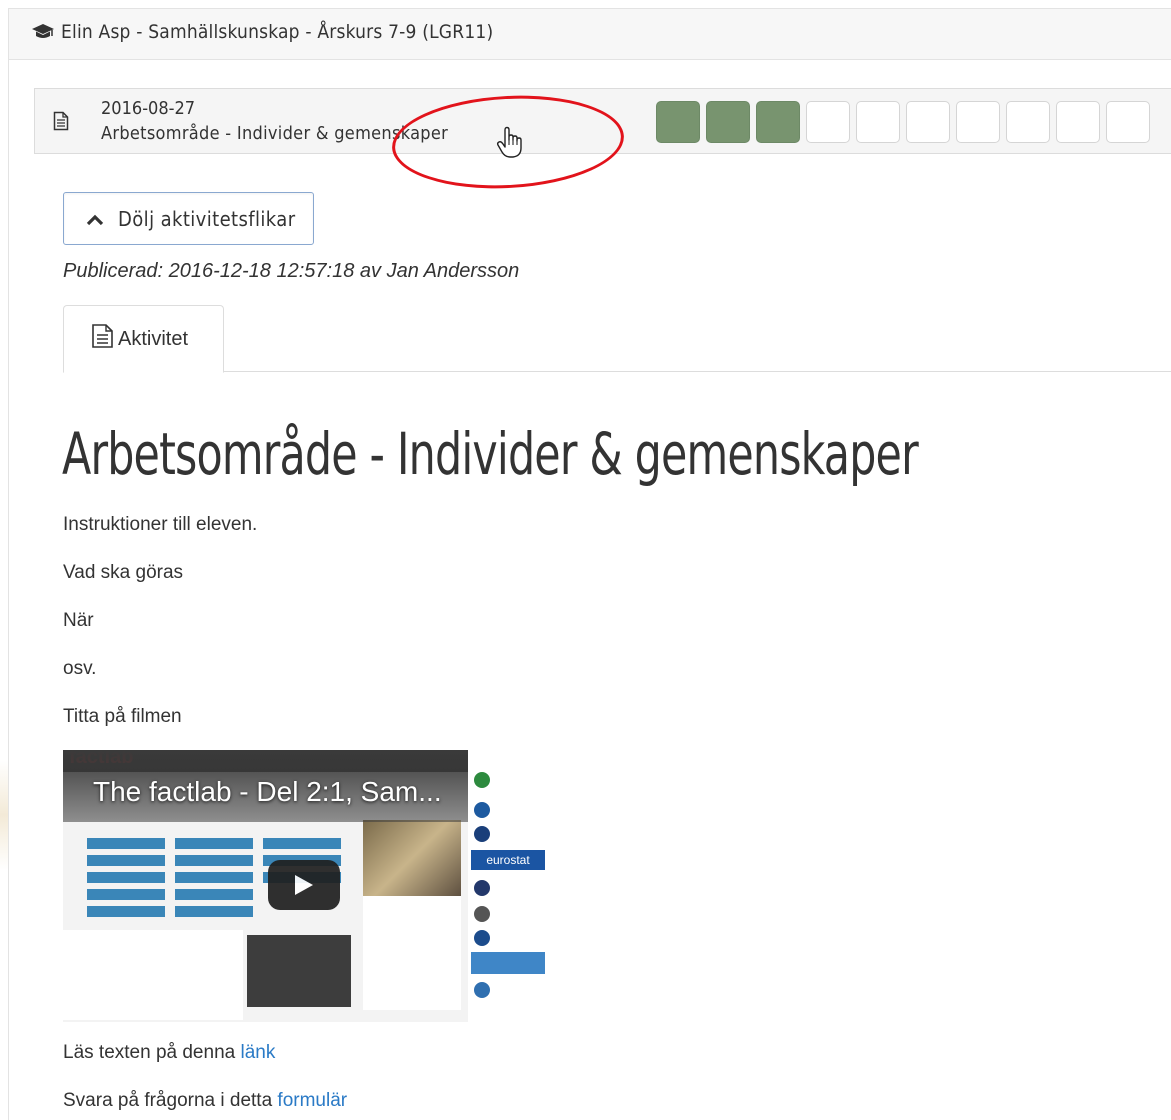  What do you see at coordinates (207, 218) in the screenshot?
I see `hide-activity-tabs-label: Dölj aktivitetsflikar` at bounding box center [207, 218].